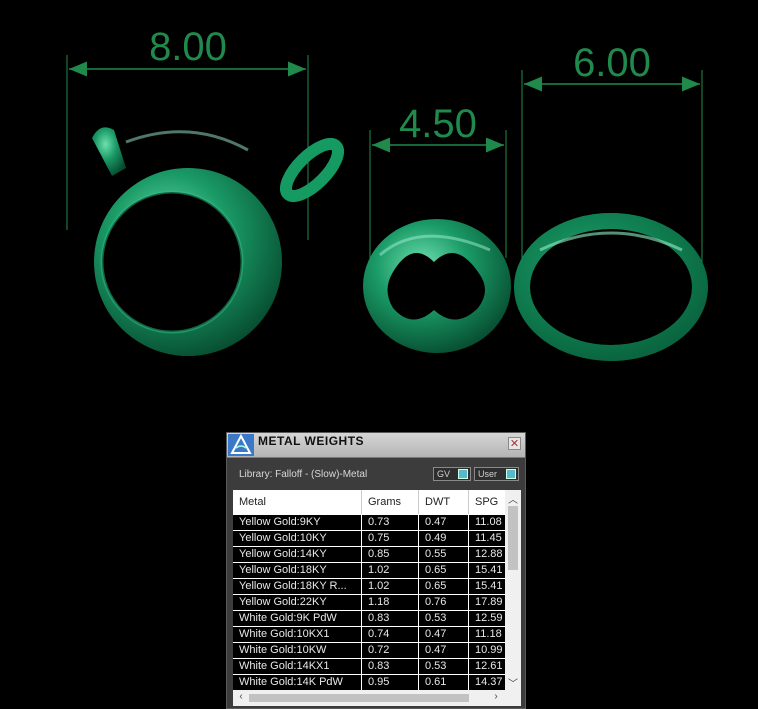 The image size is (758, 709). Describe the element at coordinates (513, 590) in the screenshot. I see `vertical-scrollbar: ︿ ﹀` at that location.